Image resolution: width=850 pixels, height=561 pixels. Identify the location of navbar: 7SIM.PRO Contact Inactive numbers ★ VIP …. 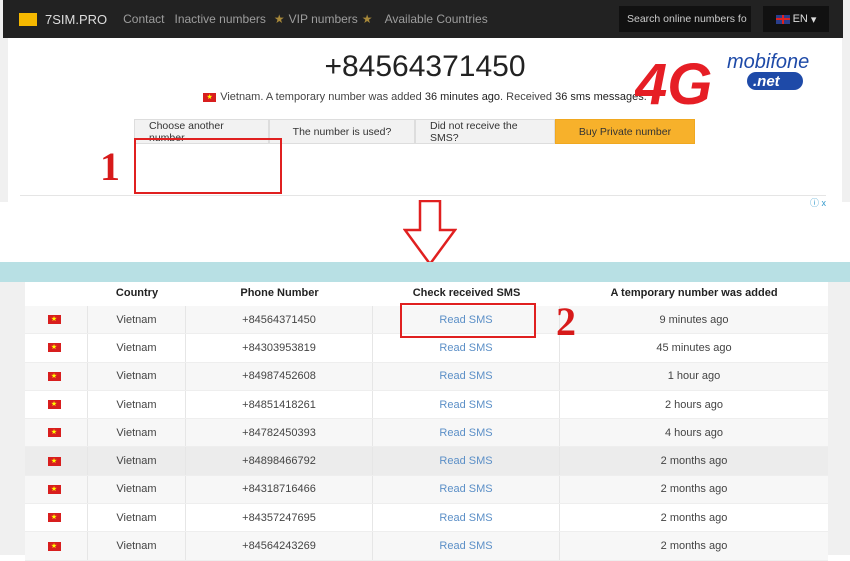
(423, 19).